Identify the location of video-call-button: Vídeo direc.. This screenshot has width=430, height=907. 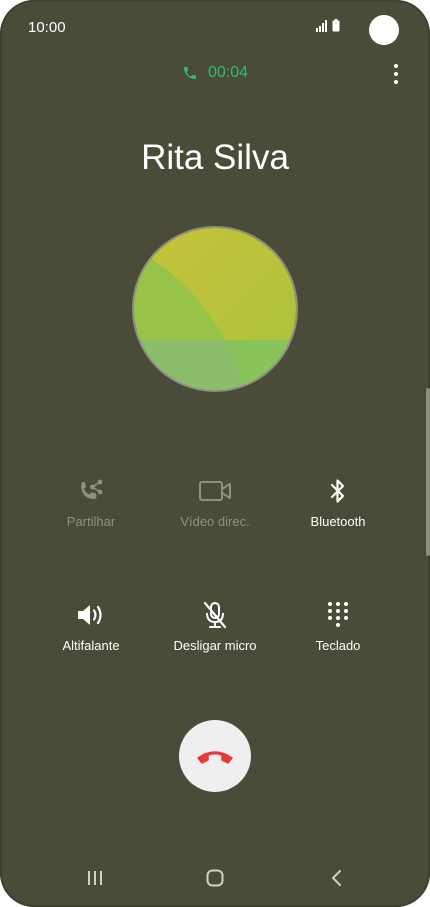
(215, 502).